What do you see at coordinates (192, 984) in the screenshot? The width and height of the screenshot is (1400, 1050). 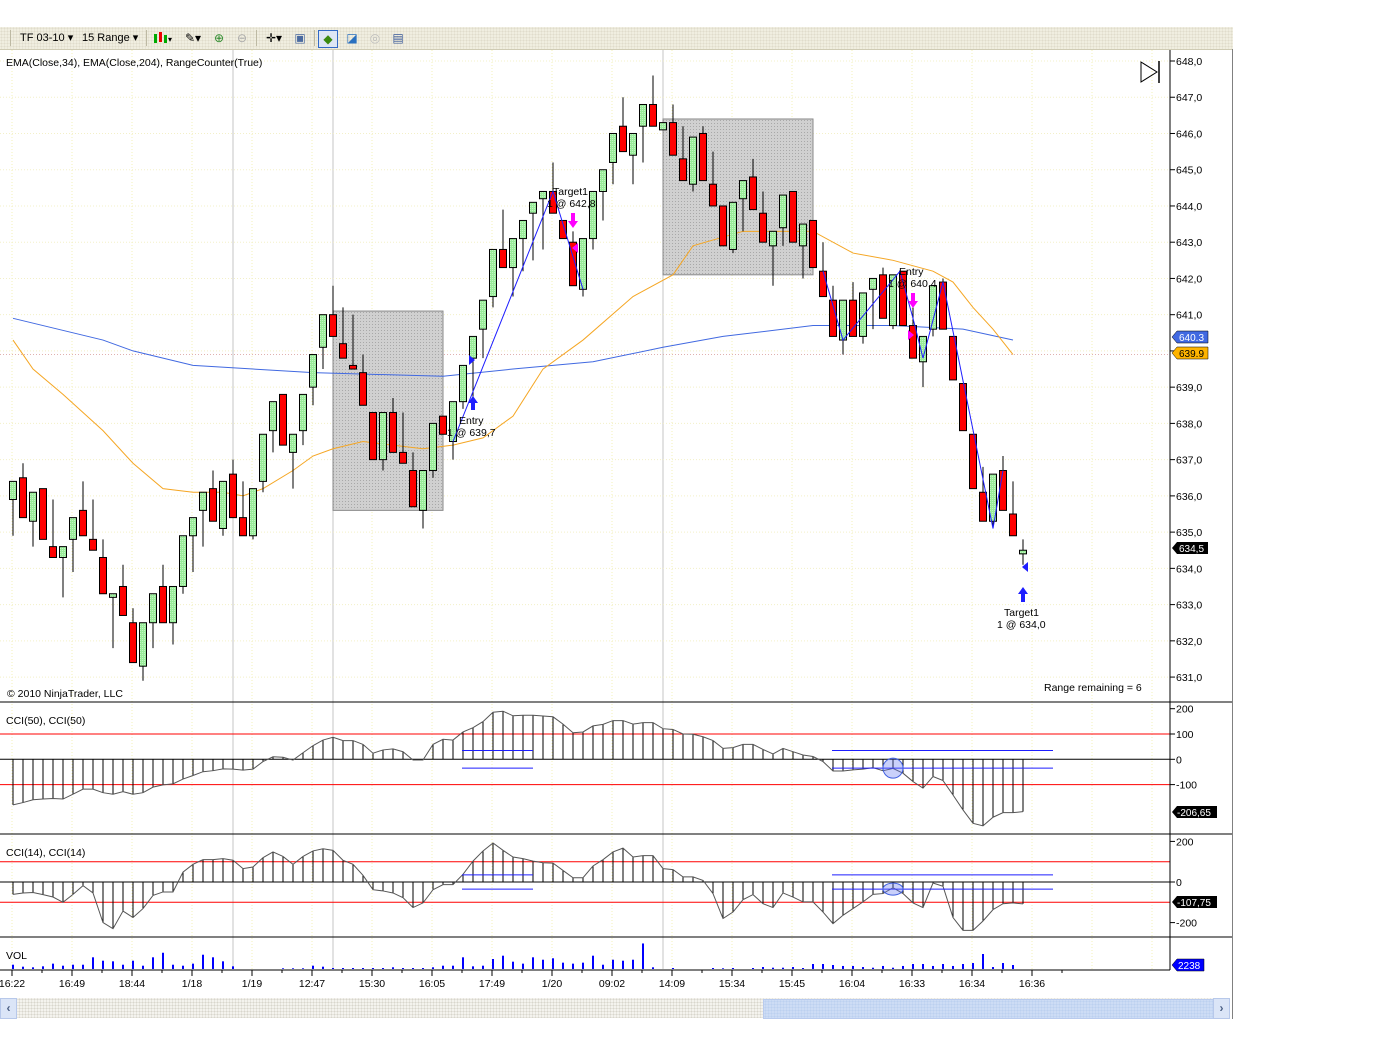 I see `time-tick-label: 1/18` at bounding box center [192, 984].